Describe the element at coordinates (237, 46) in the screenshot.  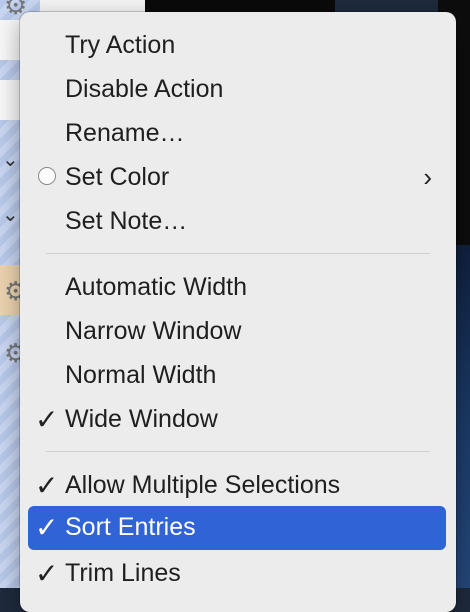
I see `menu-item-try-action: Try Action` at that location.